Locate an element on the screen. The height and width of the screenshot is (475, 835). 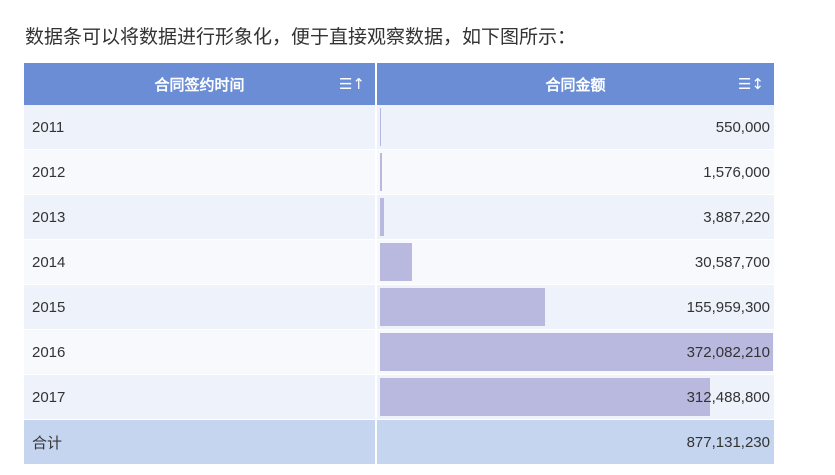
amount-text: 312,488,800 is located at coordinates (728, 397).